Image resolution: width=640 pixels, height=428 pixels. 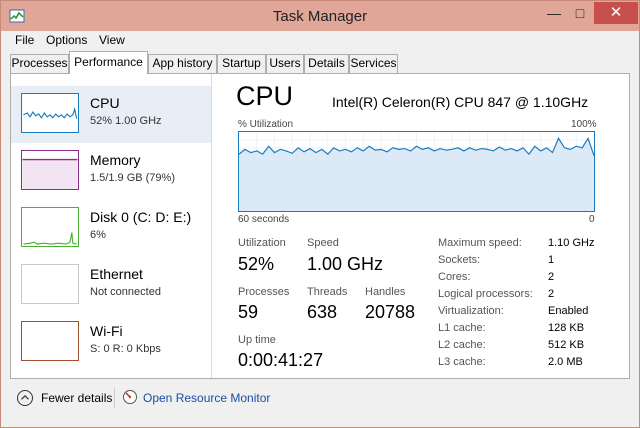 I want to click on resource-item-ethernet: Ethernet Not connected, so click(x=111, y=285).